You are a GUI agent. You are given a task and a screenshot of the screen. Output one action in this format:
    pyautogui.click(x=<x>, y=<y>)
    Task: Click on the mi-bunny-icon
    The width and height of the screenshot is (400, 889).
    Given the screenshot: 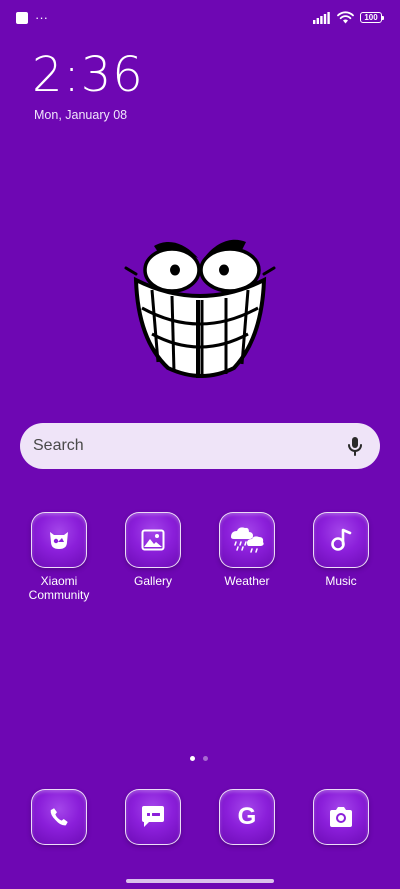 What is the action you would take?
    pyautogui.click(x=59, y=540)
    